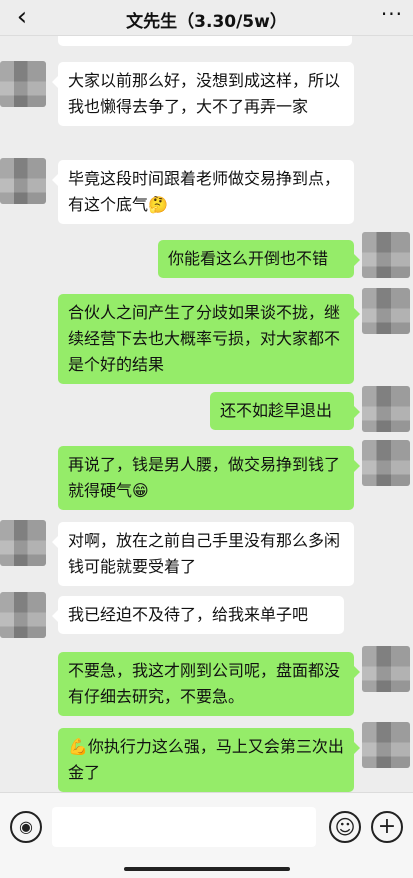  I want to click on emoji-icon: ☺, so click(345, 827).